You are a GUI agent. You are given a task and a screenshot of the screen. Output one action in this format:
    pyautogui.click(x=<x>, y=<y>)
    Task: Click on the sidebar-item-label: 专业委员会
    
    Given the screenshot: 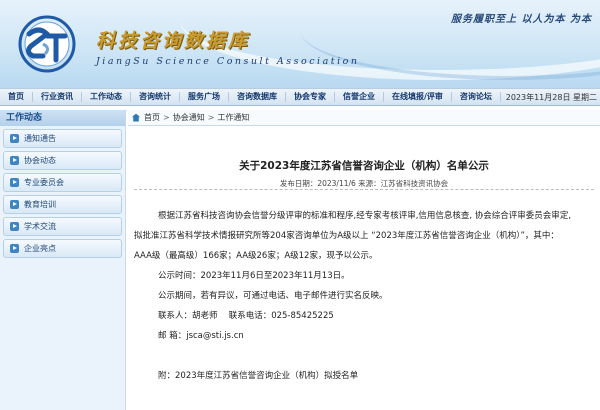 What is the action you would take?
    pyautogui.click(x=44, y=182)
    